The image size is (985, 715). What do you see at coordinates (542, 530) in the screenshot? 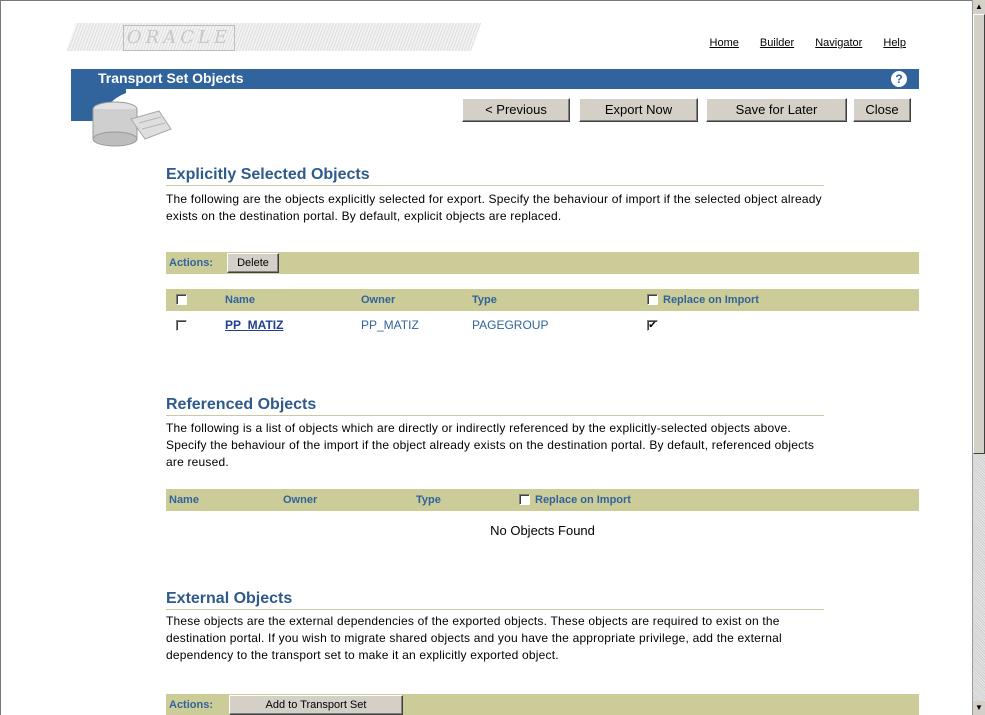
I see `empty-message: No Objects Found` at bounding box center [542, 530].